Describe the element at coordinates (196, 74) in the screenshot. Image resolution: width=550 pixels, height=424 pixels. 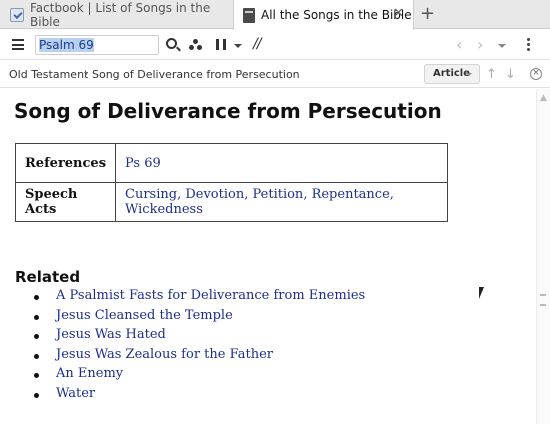
I see `breadcrumb-item-current: Song of Deliverance from Persecution` at that location.